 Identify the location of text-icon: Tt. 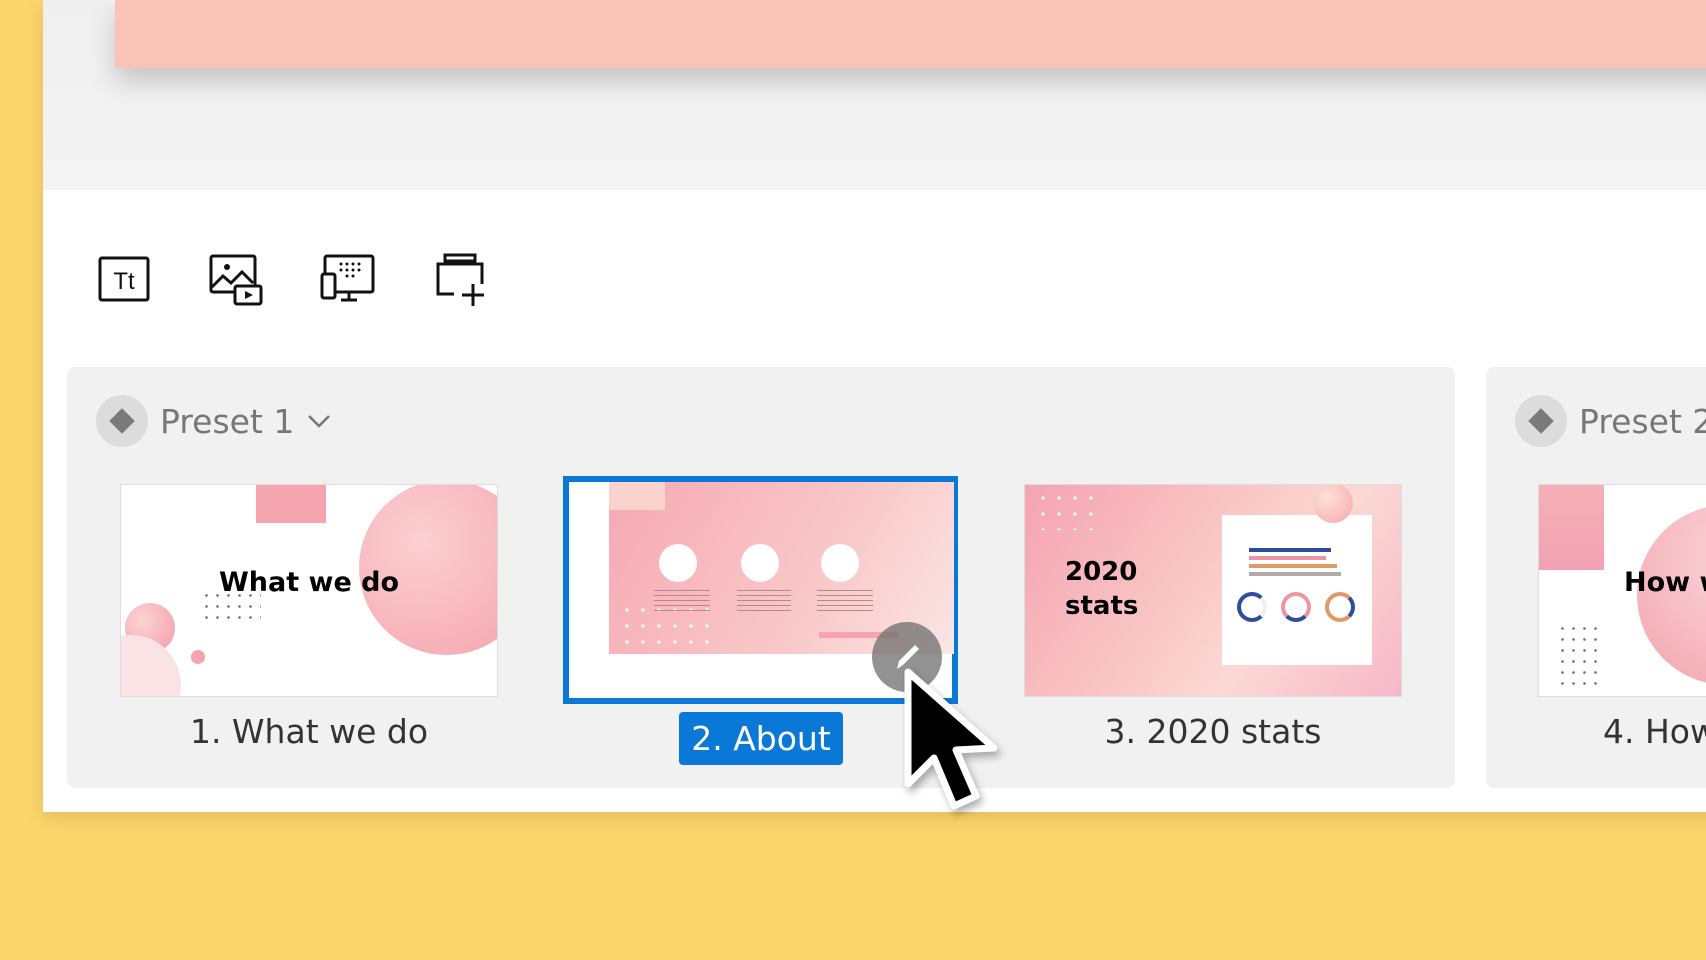
(124, 279).